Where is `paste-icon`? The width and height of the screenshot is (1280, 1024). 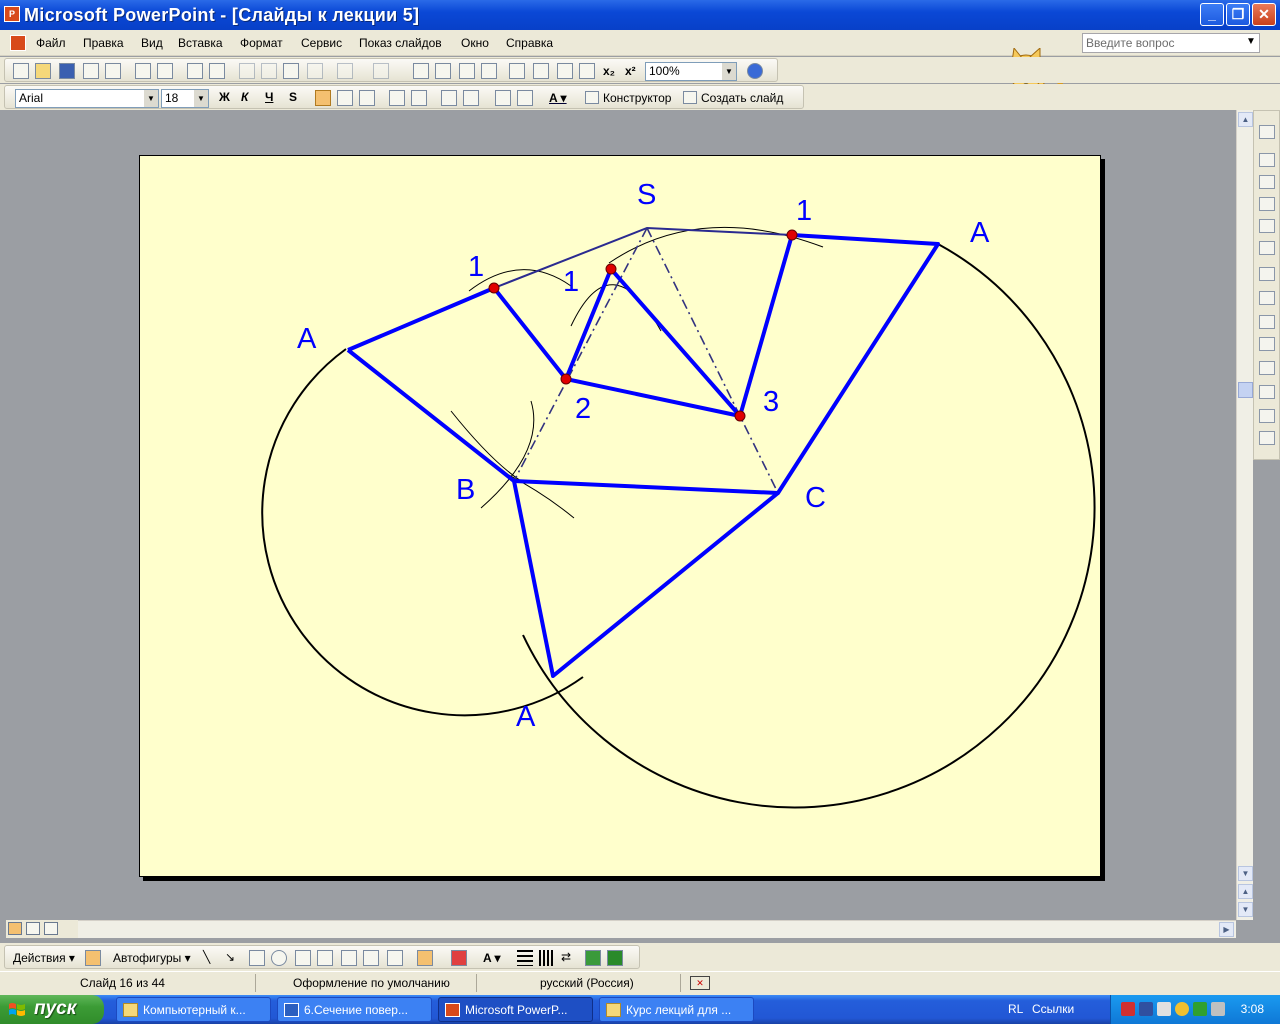
paste-icon is located at coordinates (291, 71).